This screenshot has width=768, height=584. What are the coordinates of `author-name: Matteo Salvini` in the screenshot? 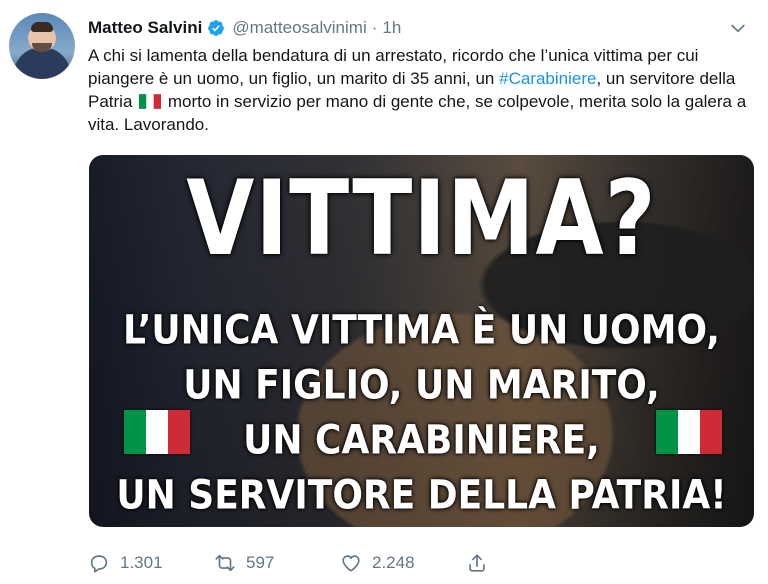 It's located at (145, 28).